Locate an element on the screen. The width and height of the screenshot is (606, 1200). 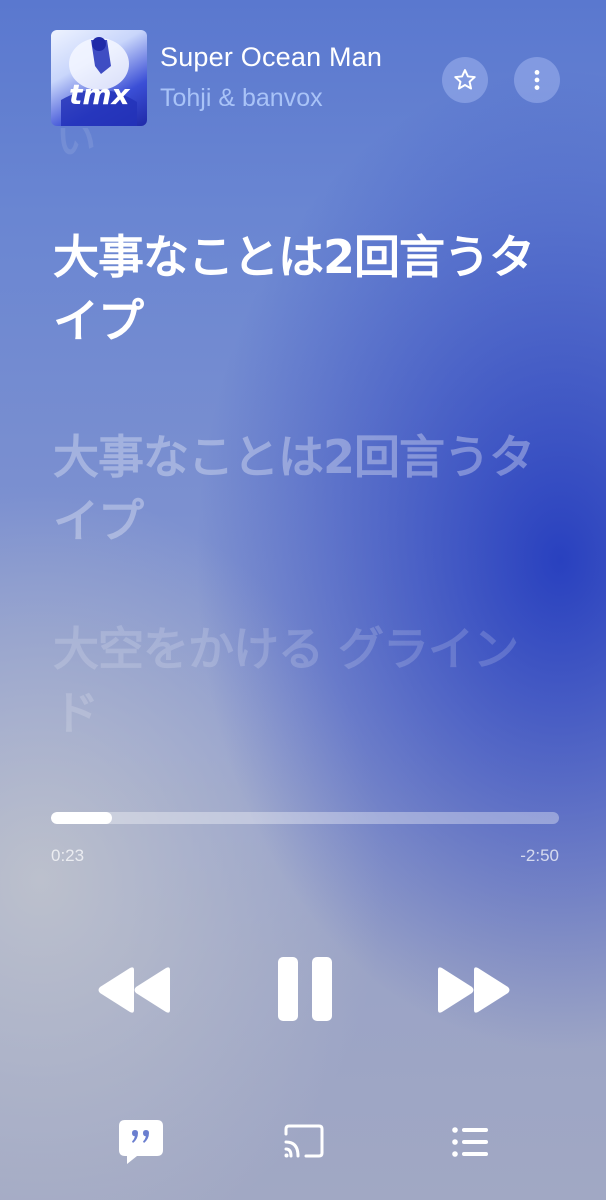
track-title: Super Ocean Man is located at coordinates (271, 57).